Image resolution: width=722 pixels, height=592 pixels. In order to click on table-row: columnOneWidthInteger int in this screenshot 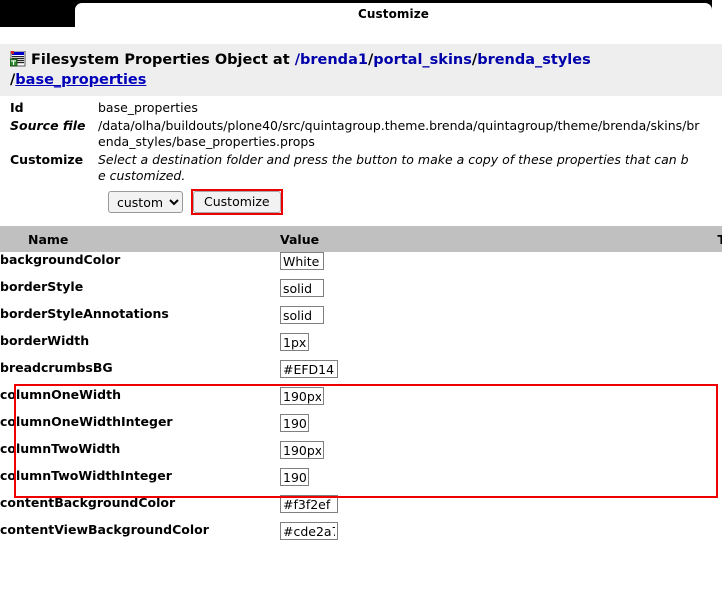, I will do `click(361, 427)`.